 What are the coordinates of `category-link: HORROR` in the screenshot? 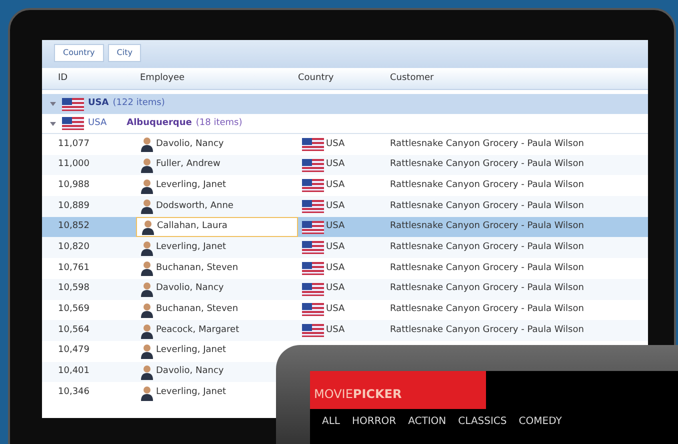 It's located at (374, 421).